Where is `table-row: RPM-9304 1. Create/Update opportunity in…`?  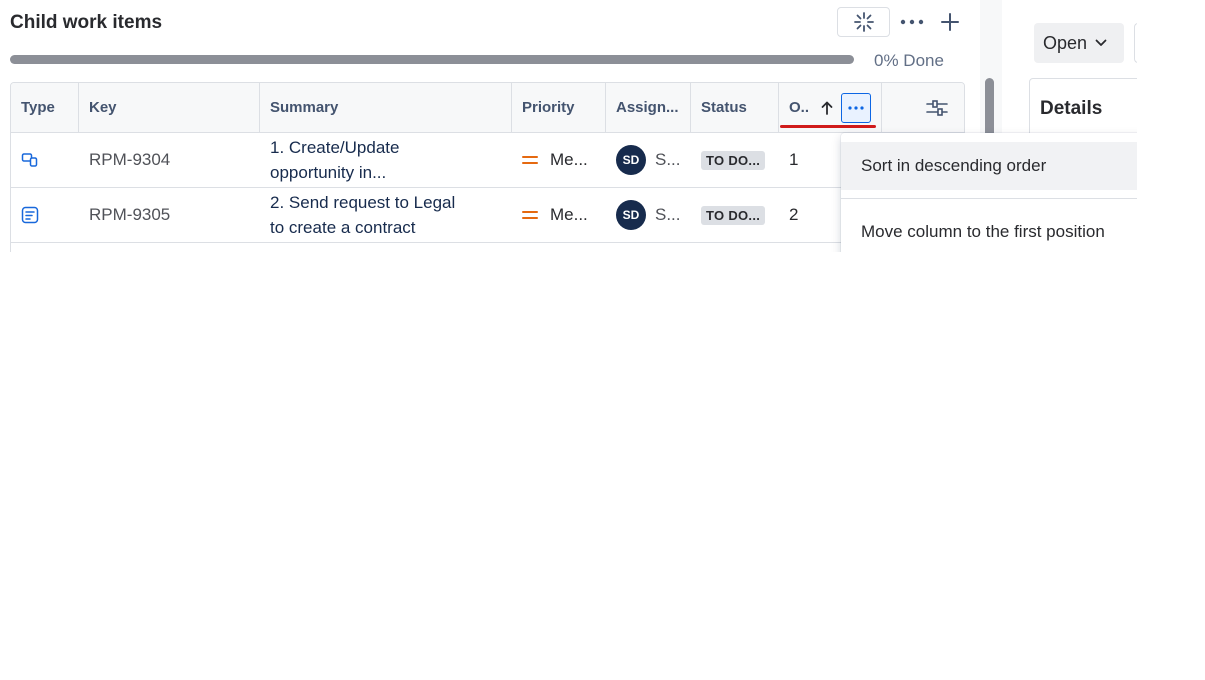
table-row: RPM-9304 1. Create/Update opportunity in… is located at coordinates (487, 160).